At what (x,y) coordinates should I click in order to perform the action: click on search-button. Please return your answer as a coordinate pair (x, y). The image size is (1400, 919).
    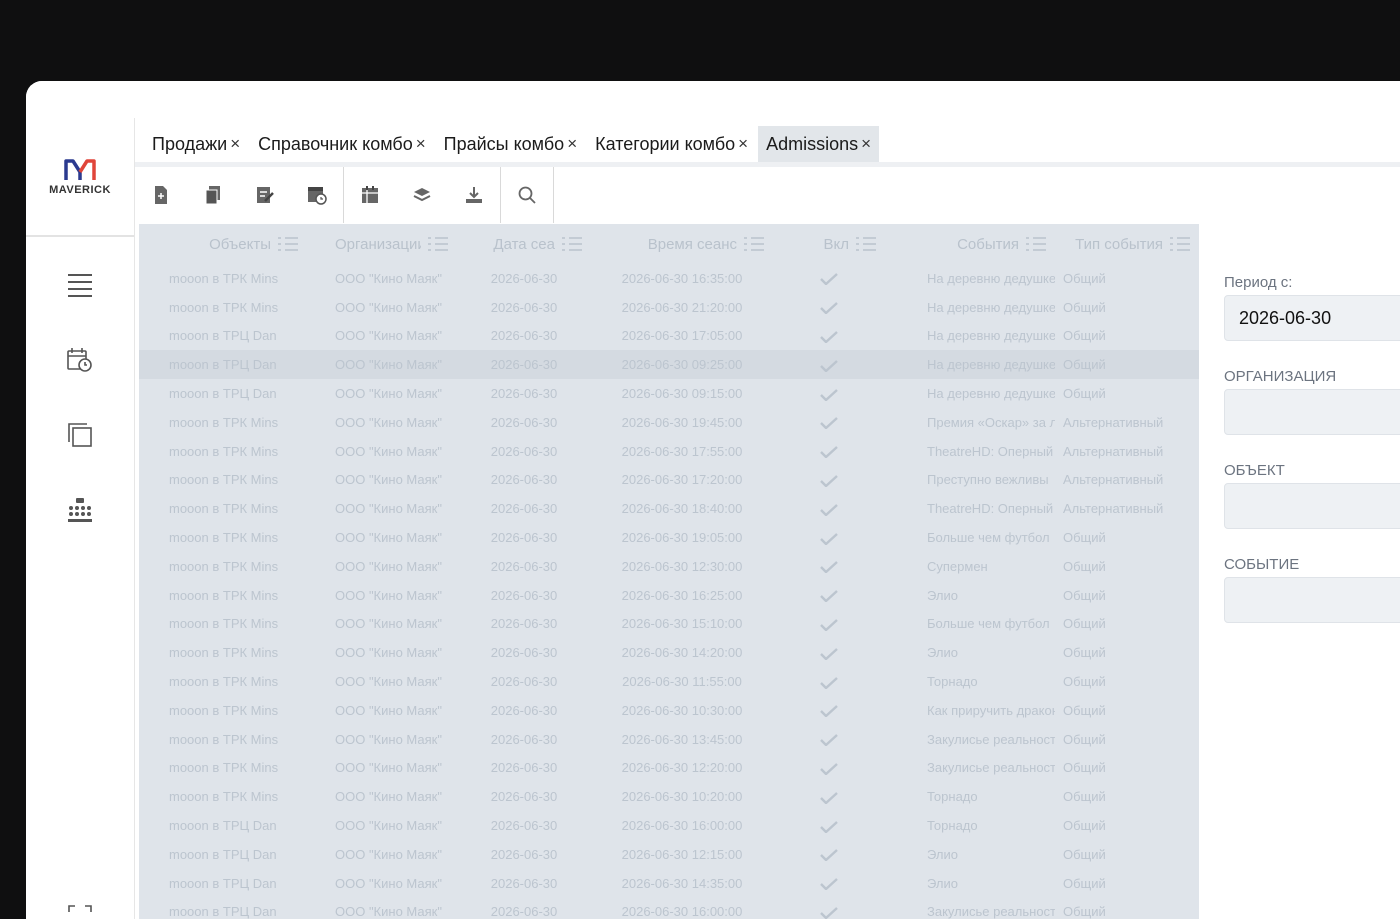
    Looking at the image, I should click on (527, 195).